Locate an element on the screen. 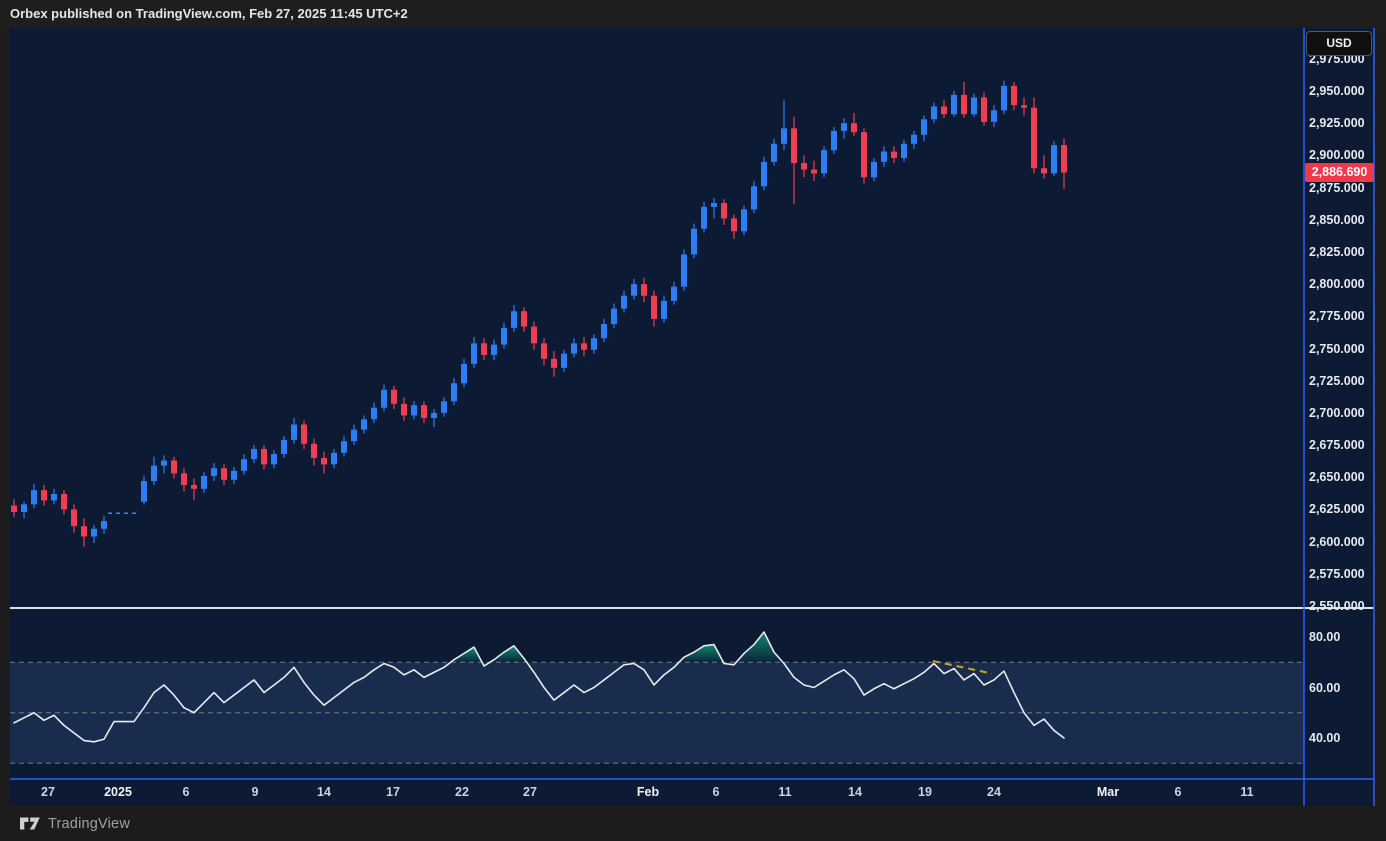  tradingview-brand: TradingView is located at coordinates (89, 823).